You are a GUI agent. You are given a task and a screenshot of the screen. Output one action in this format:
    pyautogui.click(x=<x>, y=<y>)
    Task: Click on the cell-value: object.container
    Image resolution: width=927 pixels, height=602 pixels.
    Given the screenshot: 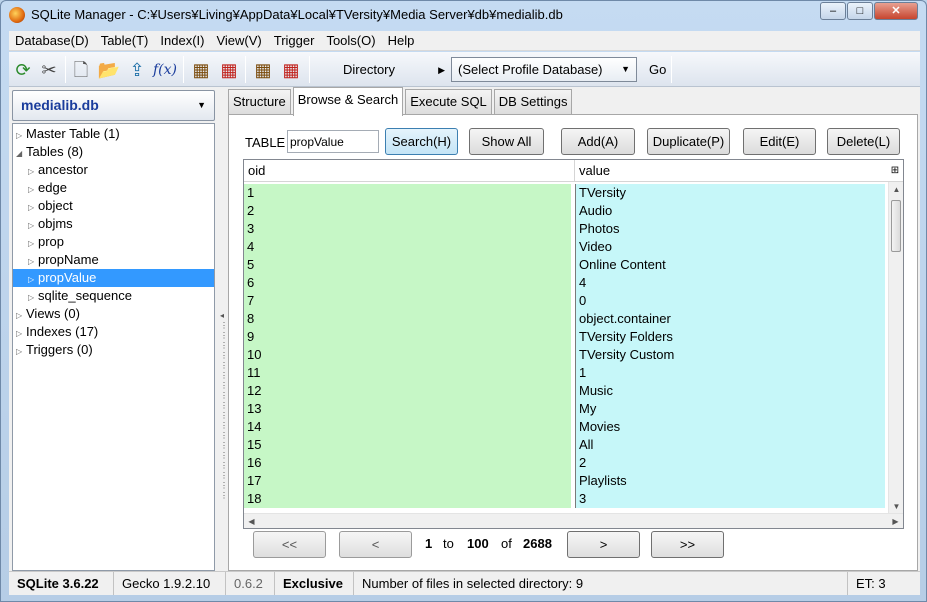 What is the action you would take?
    pyautogui.click(x=730, y=319)
    